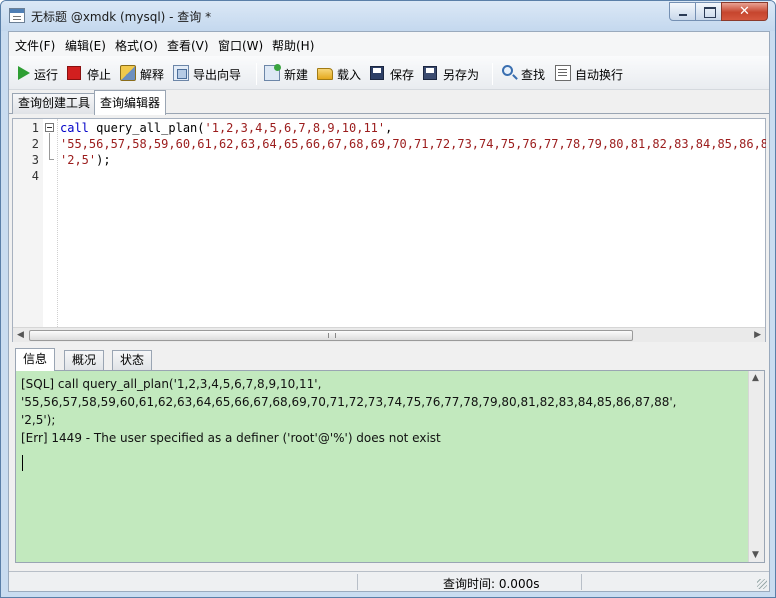 The image size is (776, 598). Describe the element at coordinates (240, 45) in the screenshot. I see `menu-window: 窗口(W)` at that location.